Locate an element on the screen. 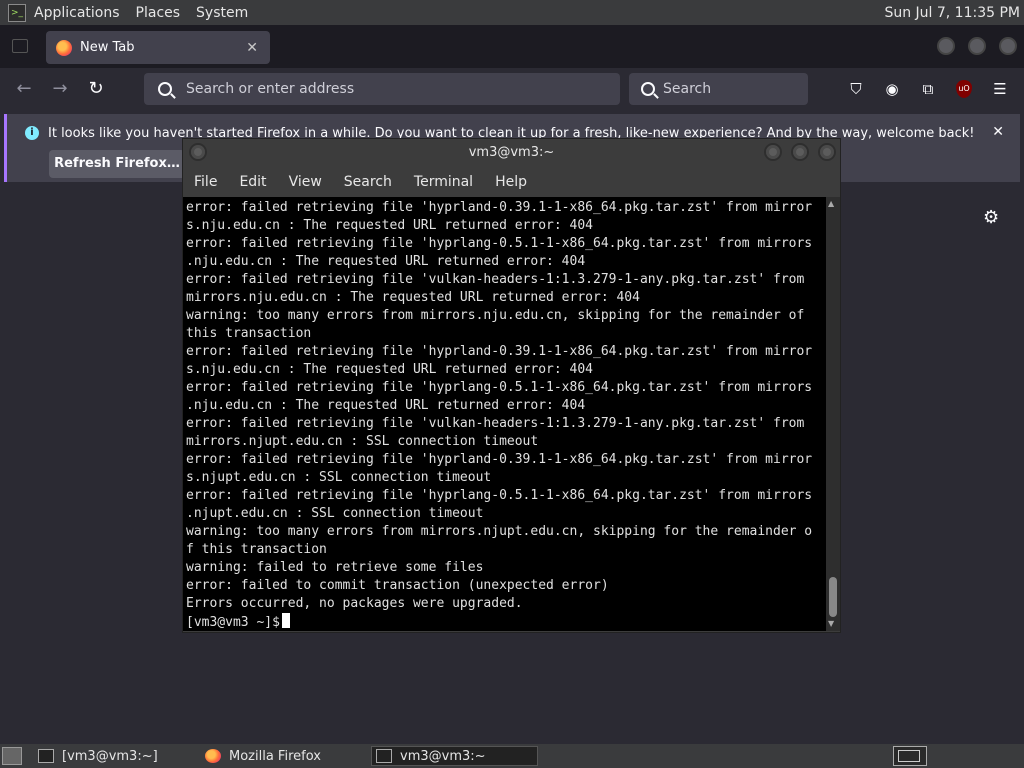  address-bar: Search or enter address is located at coordinates (382, 89).